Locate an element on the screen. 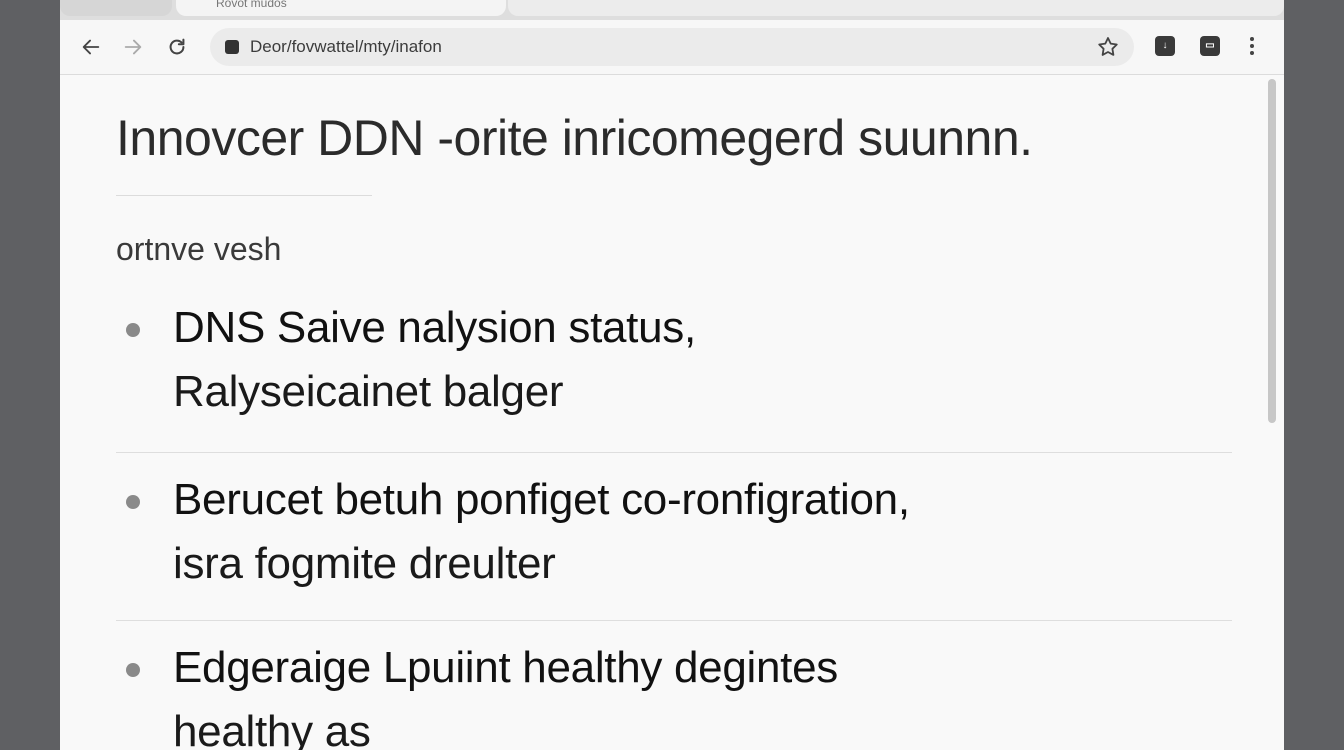 The image size is (1344, 750). list-item-line2: Ralyseicainet balger is located at coordinates (368, 391).